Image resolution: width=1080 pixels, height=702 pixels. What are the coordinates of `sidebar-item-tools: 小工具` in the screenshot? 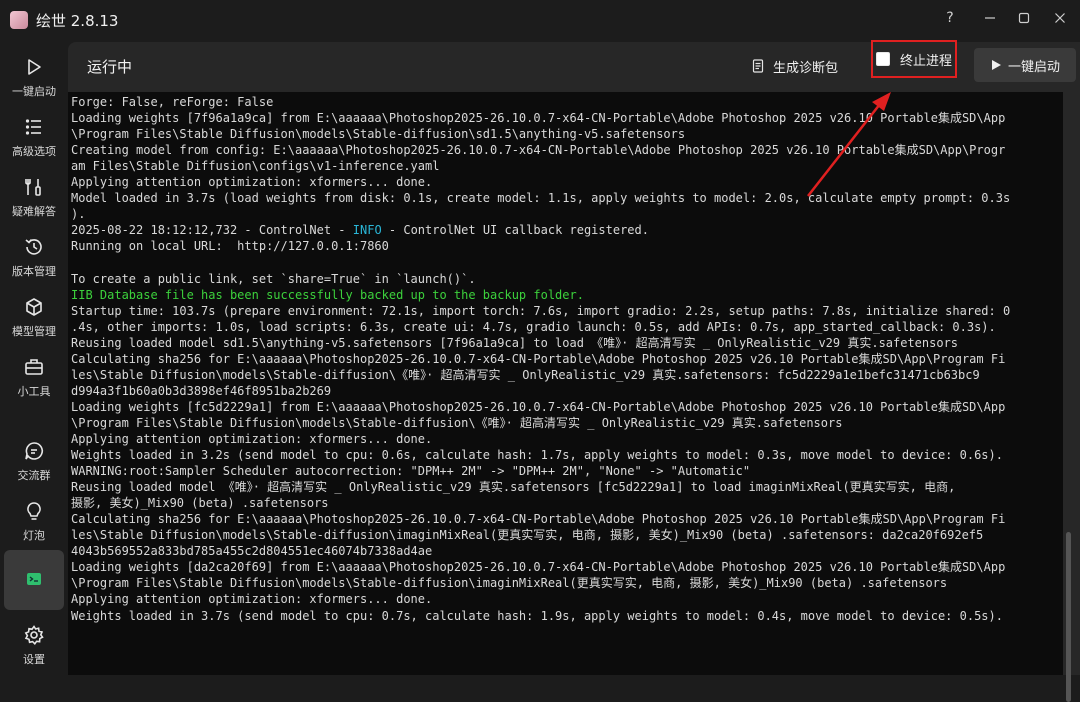 It's located at (34, 376).